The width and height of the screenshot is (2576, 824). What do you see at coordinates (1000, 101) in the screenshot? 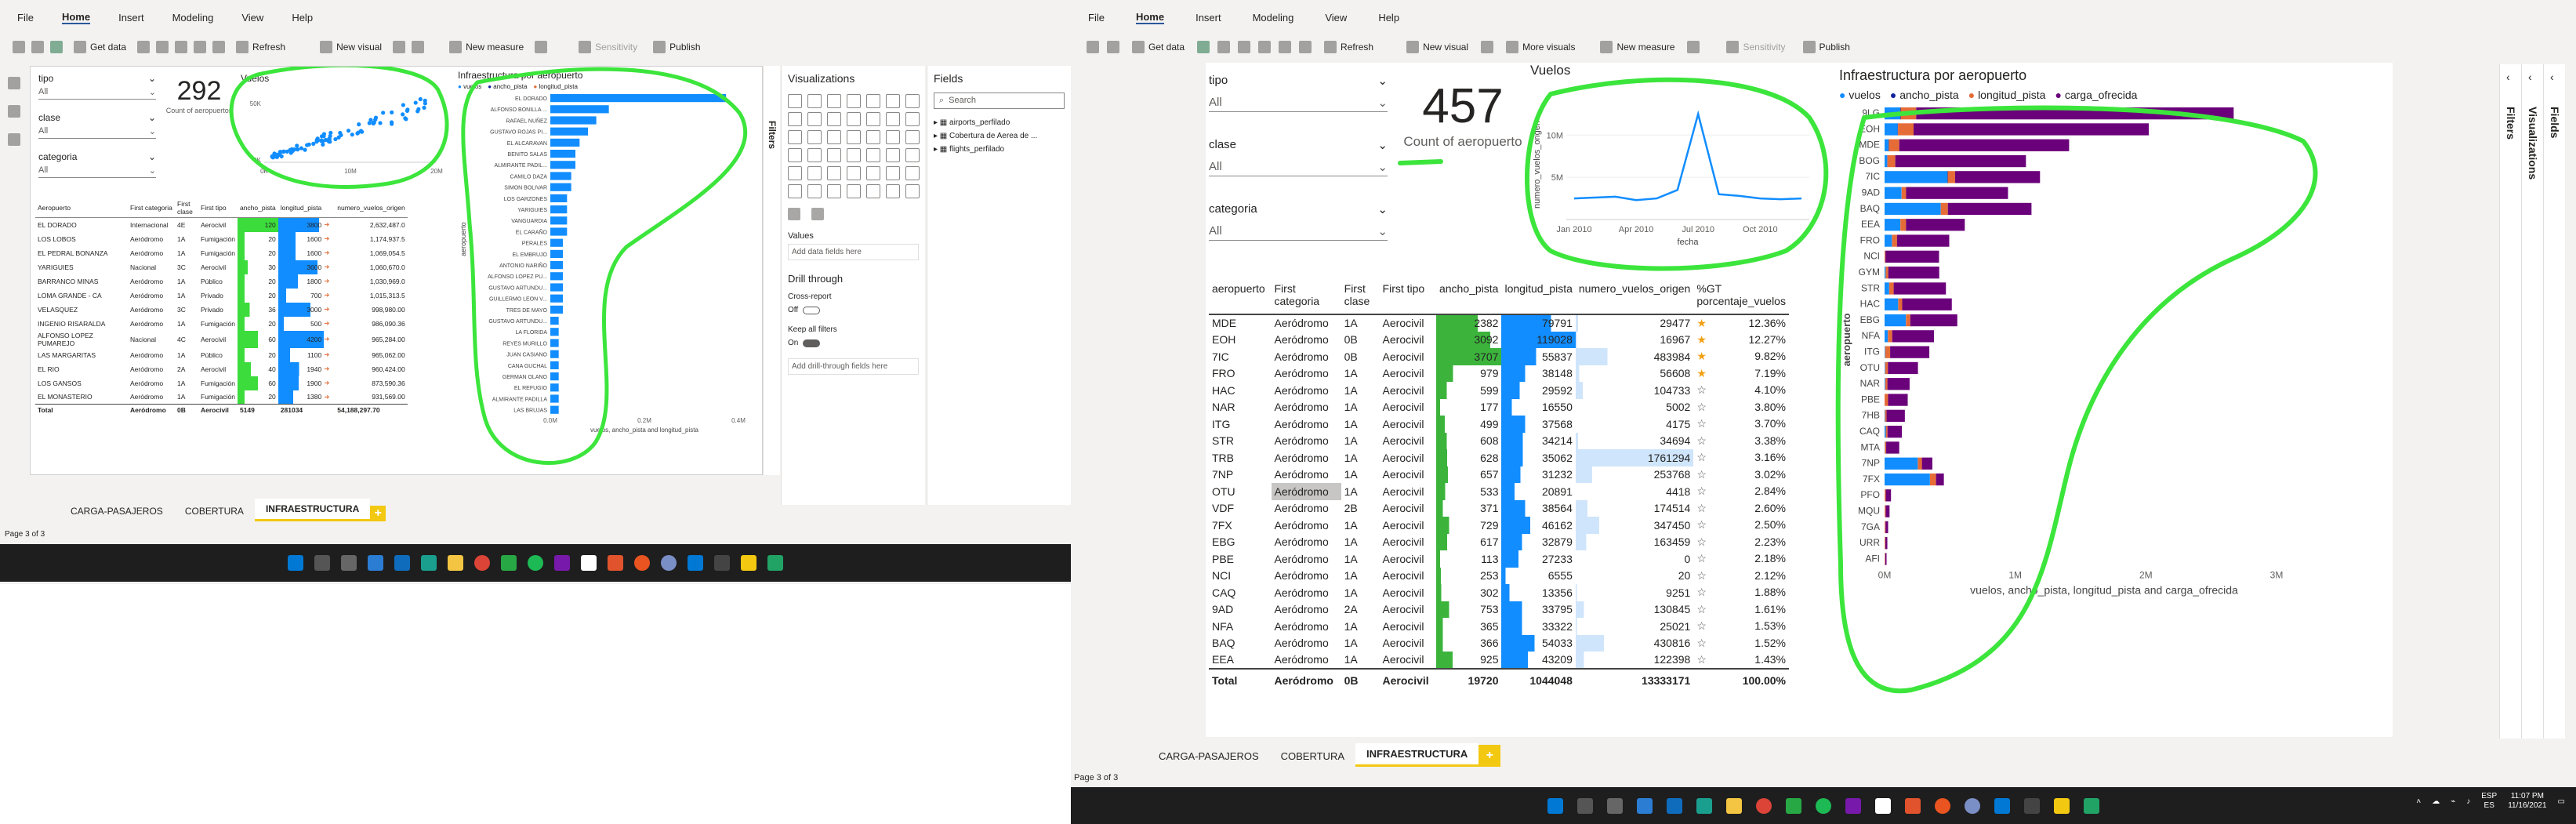
I see `fields-search: ⌕ Search` at bounding box center [1000, 101].